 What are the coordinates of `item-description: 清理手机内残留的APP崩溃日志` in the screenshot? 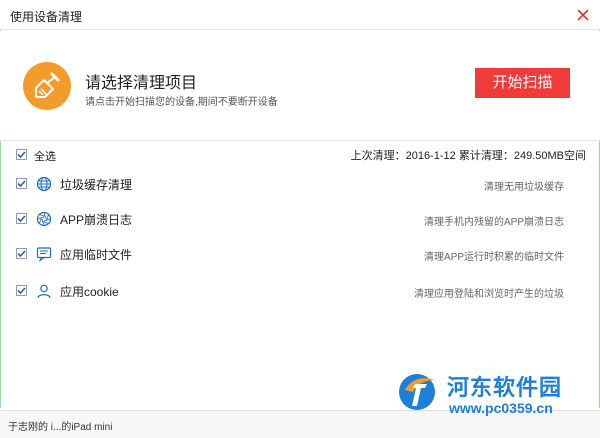 It's located at (493, 222).